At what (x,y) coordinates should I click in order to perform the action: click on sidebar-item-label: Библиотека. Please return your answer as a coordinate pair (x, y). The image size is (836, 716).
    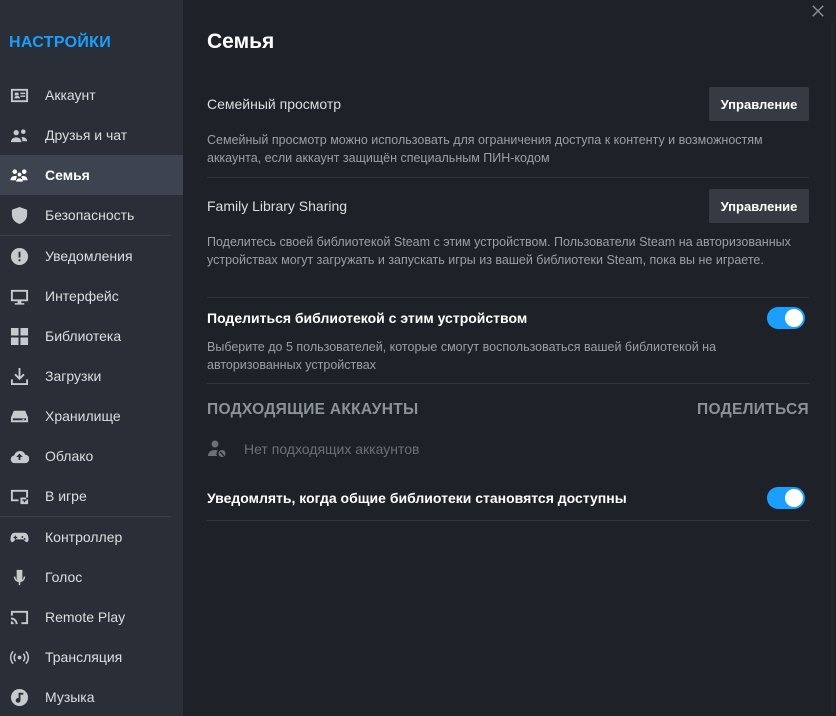
    Looking at the image, I should click on (83, 336).